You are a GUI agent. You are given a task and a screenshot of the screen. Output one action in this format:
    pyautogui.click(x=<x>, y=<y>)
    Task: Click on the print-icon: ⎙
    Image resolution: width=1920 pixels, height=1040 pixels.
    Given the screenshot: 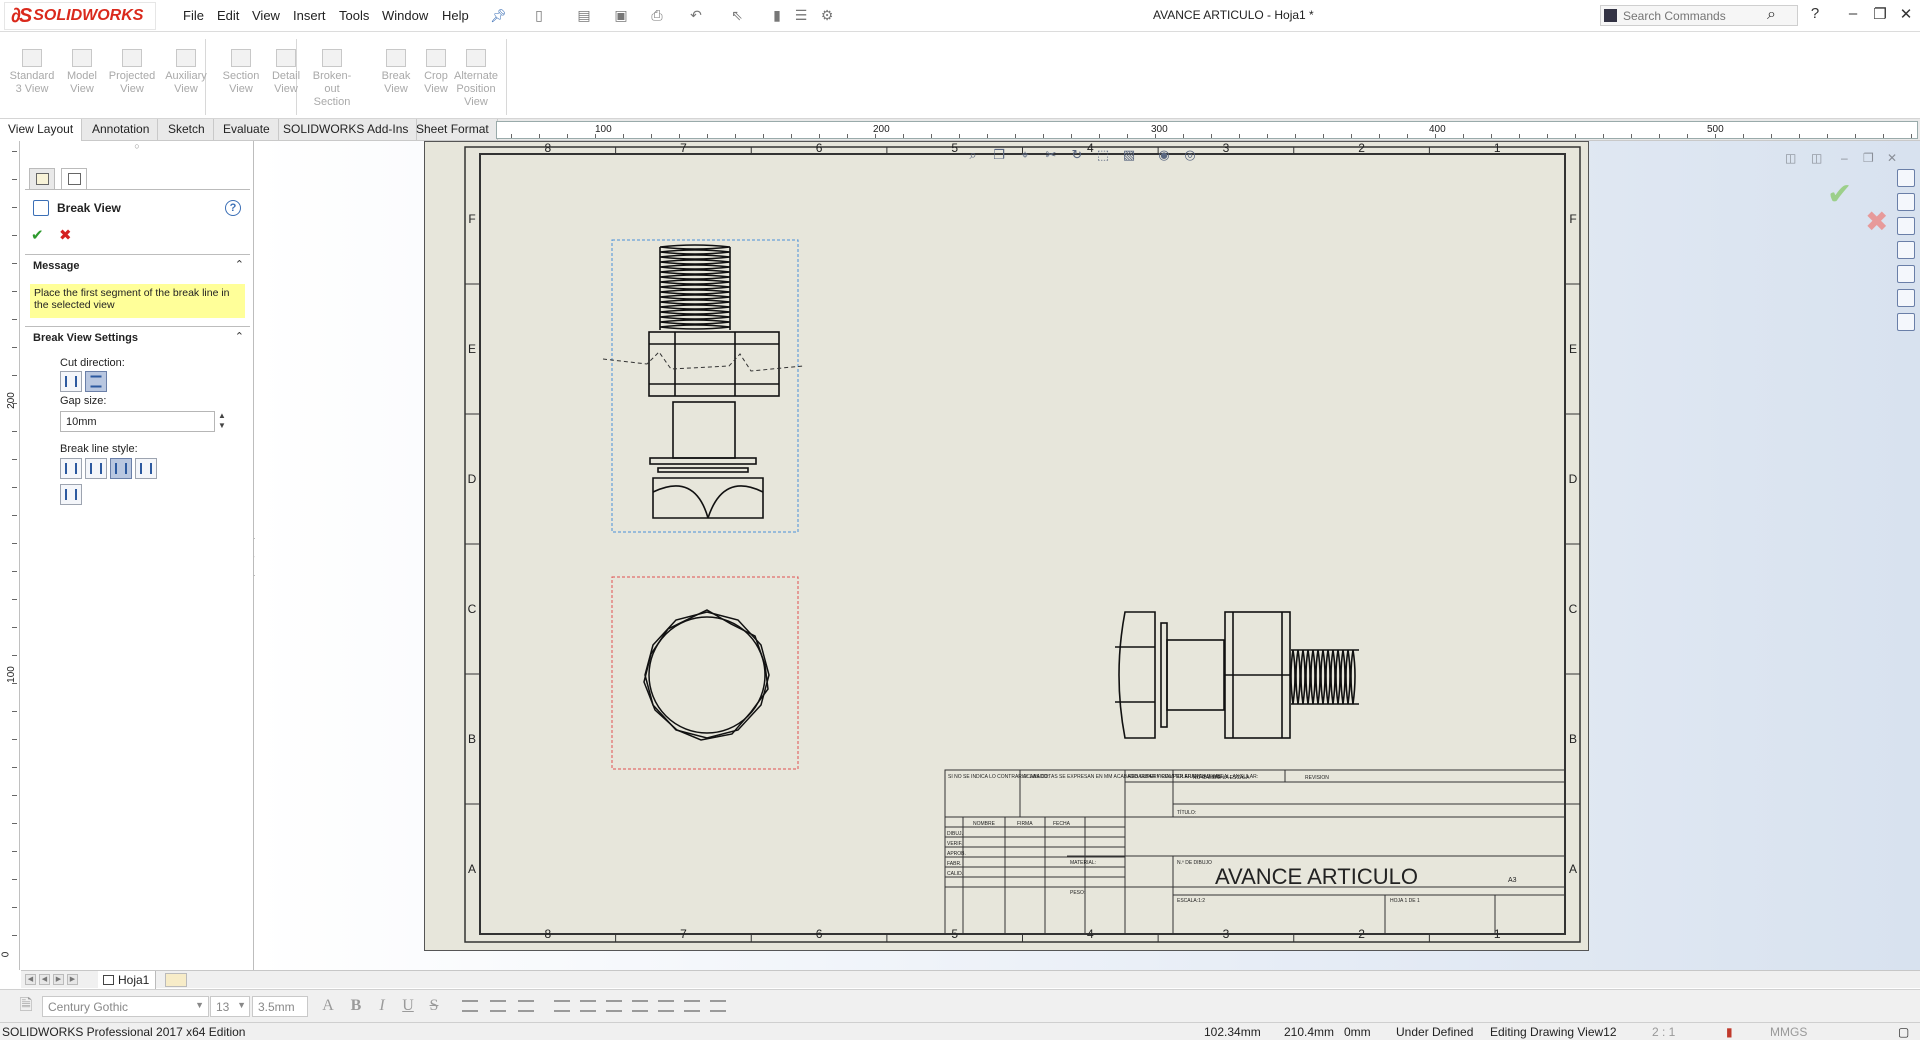 What is the action you would take?
    pyautogui.click(x=657, y=15)
    